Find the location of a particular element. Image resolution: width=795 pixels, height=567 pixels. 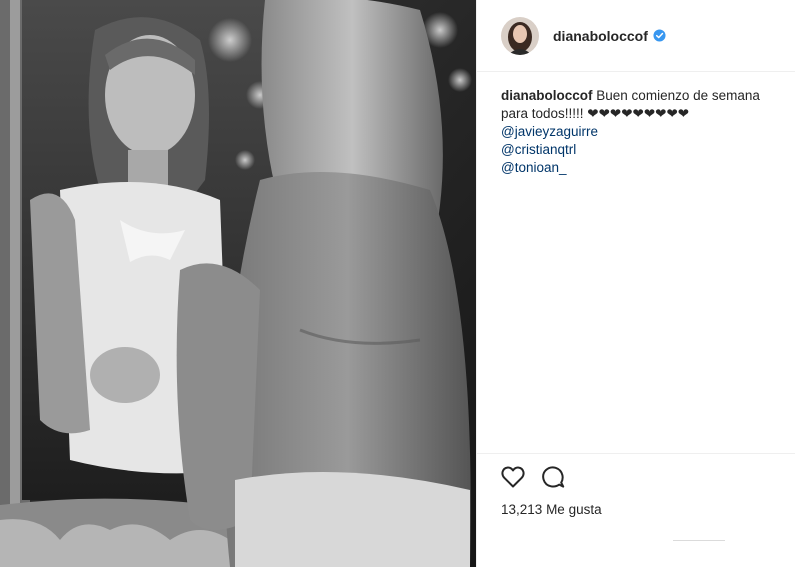

likes-count: 13,213 is located at coordinates (522, 509).